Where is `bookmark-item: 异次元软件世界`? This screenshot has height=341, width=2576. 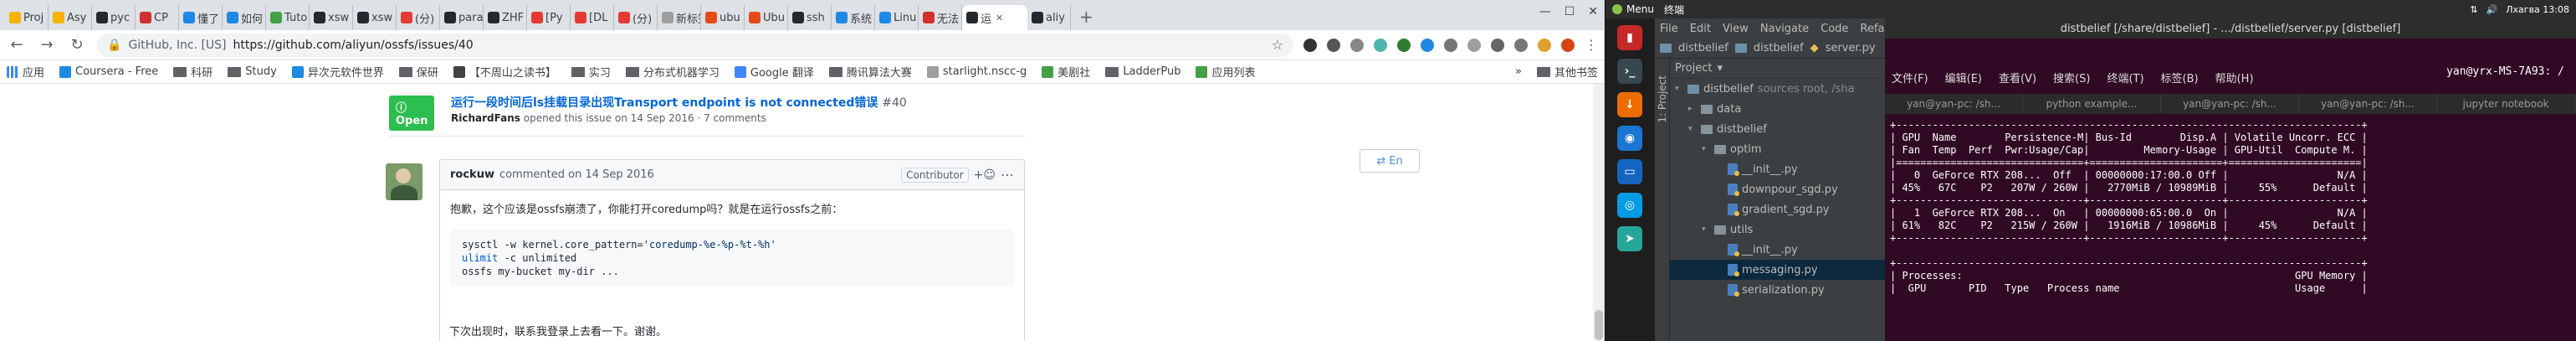
bookmark-item: 异次元软件世界 is located at coordinates (338, 72).